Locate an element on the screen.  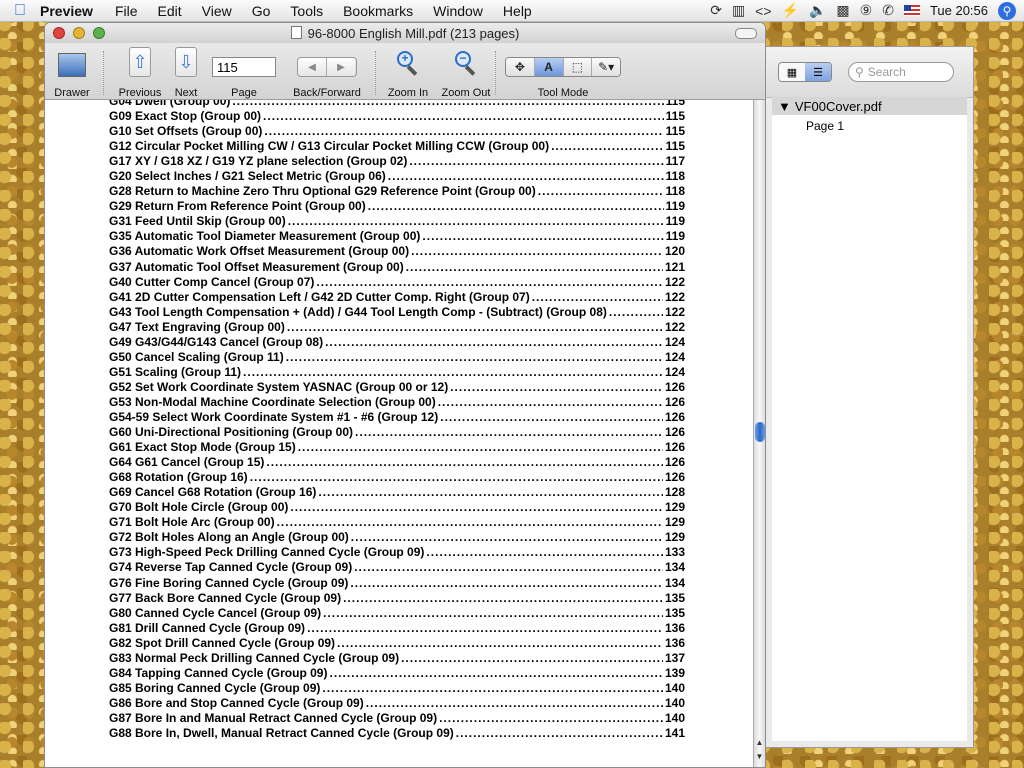
menu-go: Go is located at coordinates (261, 11).